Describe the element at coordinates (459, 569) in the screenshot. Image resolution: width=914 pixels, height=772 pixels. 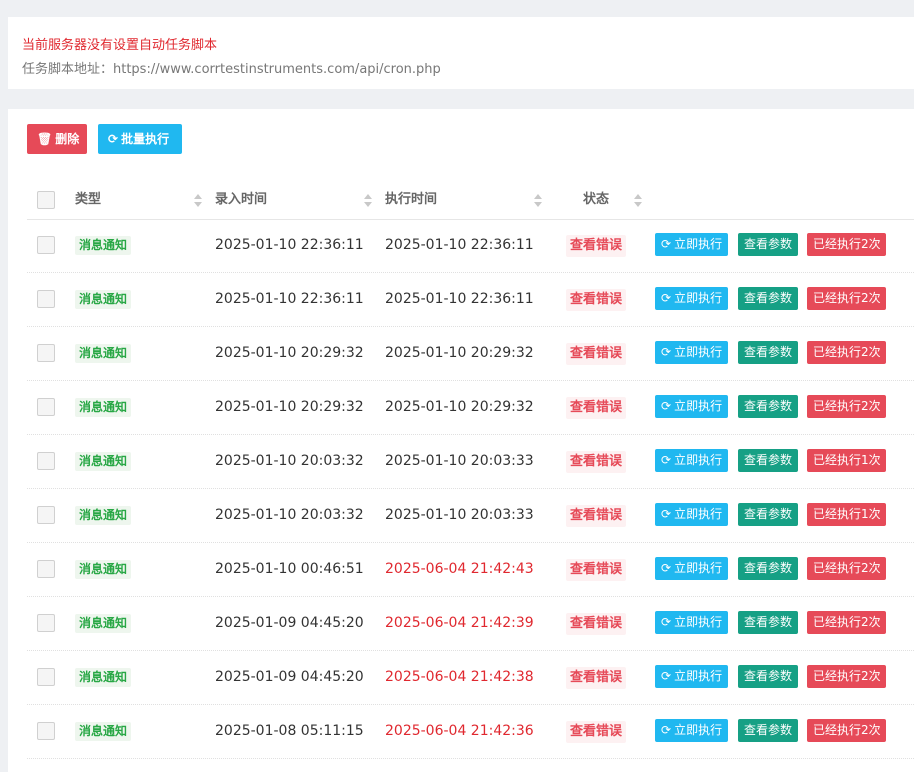
I see `executed-time: 2025-06-04 21:42:43` at that location.